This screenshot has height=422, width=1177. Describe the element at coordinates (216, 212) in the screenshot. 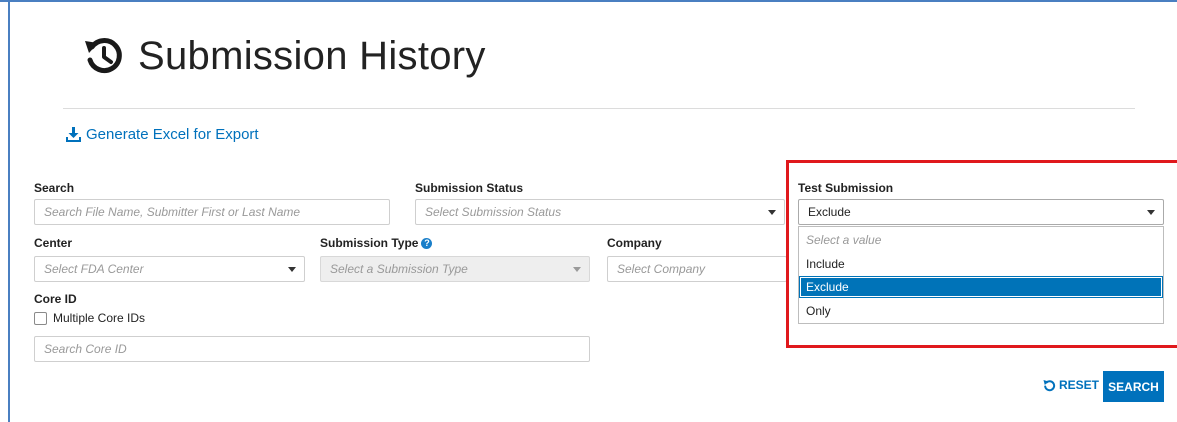

I see `search-input` at that location.